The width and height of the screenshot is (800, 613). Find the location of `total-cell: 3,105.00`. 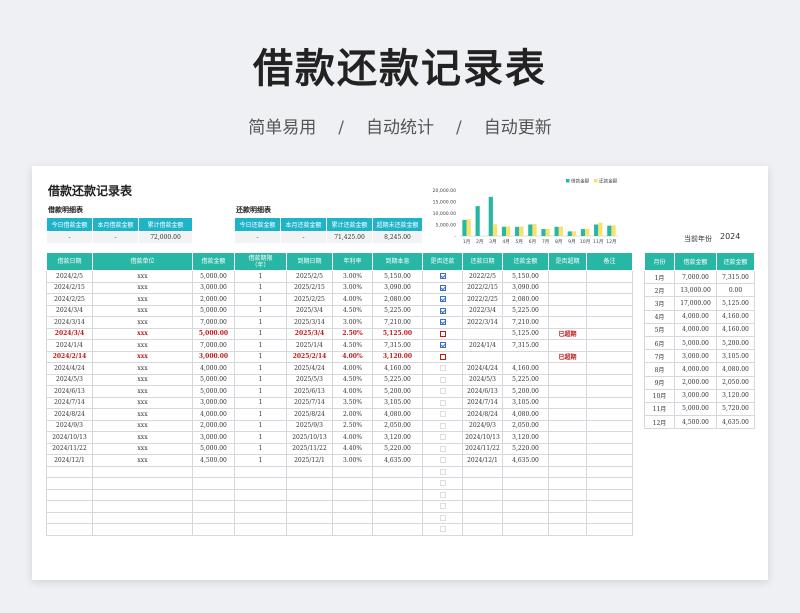

total-cell: 3,105.00 is located at coordinates (397, 402).